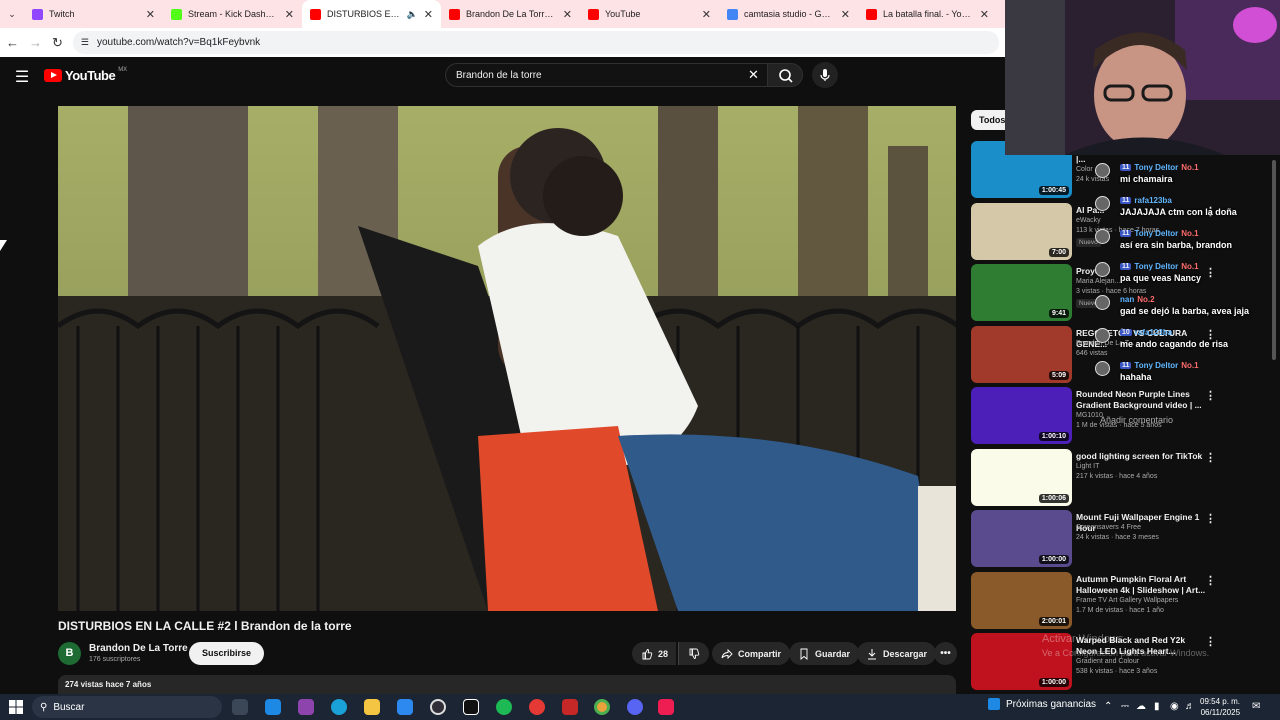  Describe the element at coordinates (606, 75) in the screenshot. I see `search-input: Brandon de la torre` at that location.